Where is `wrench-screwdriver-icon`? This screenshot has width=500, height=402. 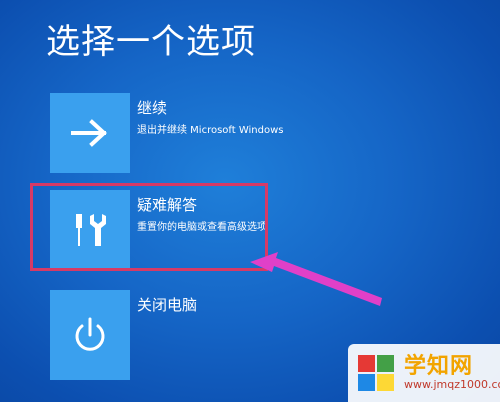
wrench-screwdriver-icon is located at coordinates (91, 230).